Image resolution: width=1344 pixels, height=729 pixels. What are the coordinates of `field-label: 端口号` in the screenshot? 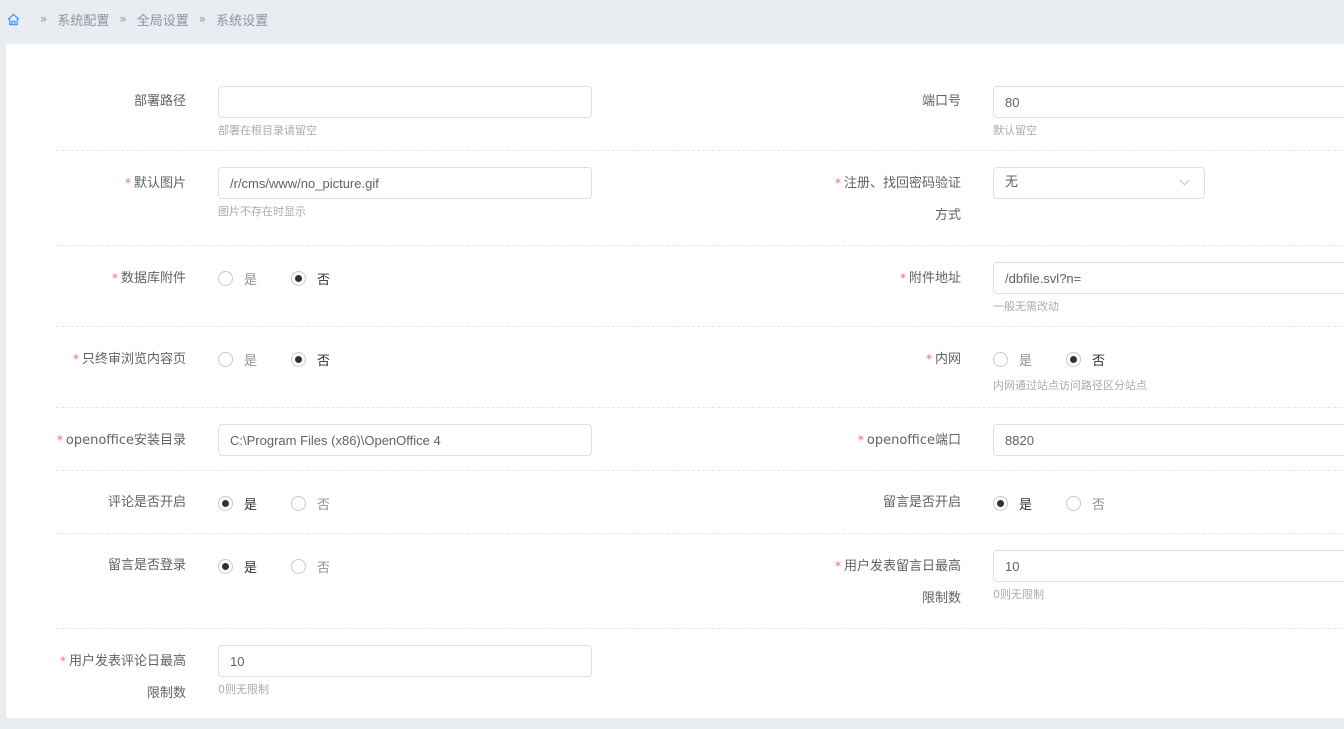 It's located at (941, 101).